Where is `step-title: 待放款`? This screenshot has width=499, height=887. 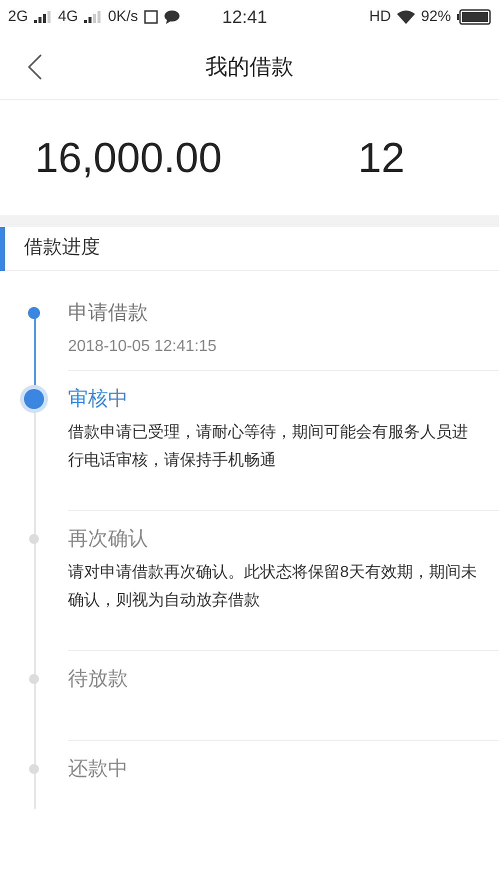
step-title: 待放款 is located at coordinates (98, 679).